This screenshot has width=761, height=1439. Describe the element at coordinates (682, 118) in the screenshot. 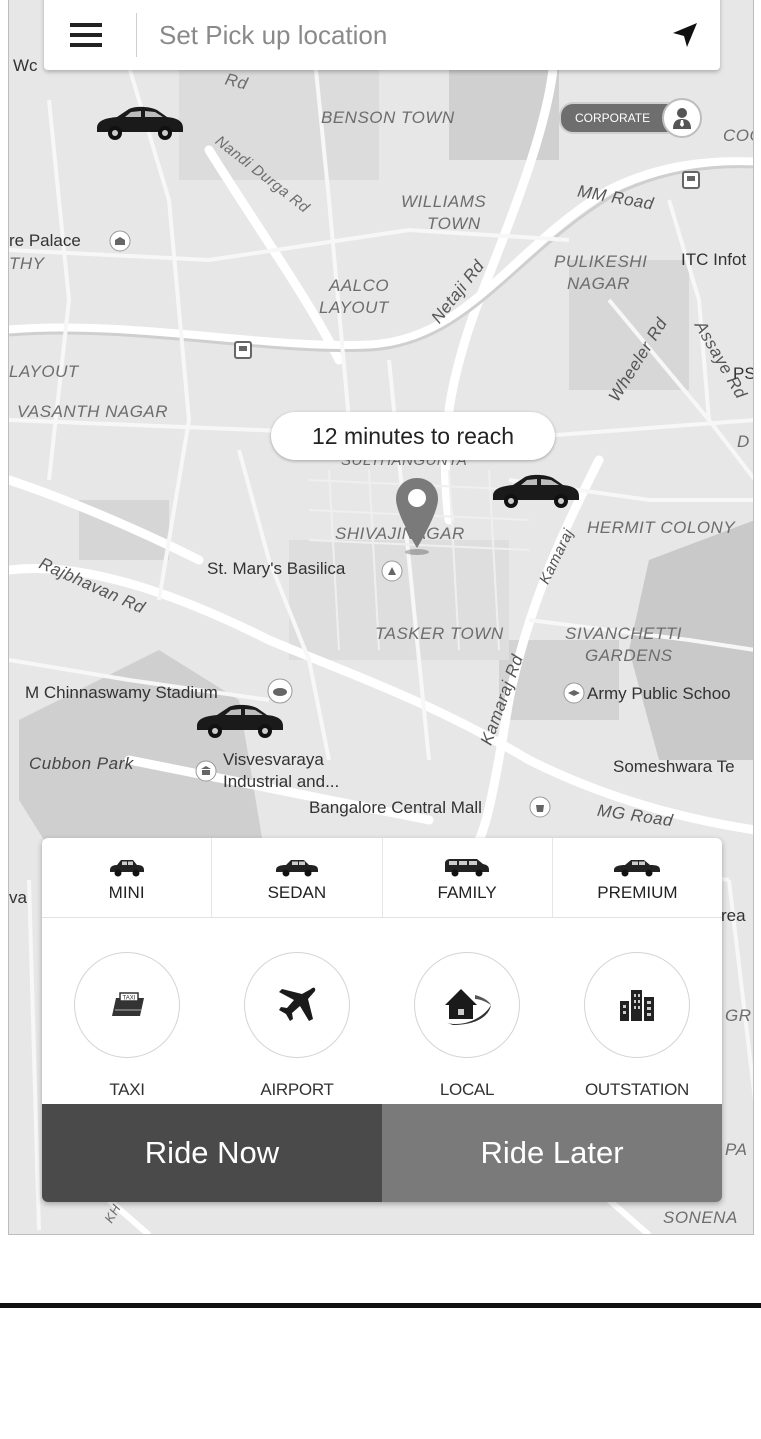

I see `corporate-user-icon` at that location.